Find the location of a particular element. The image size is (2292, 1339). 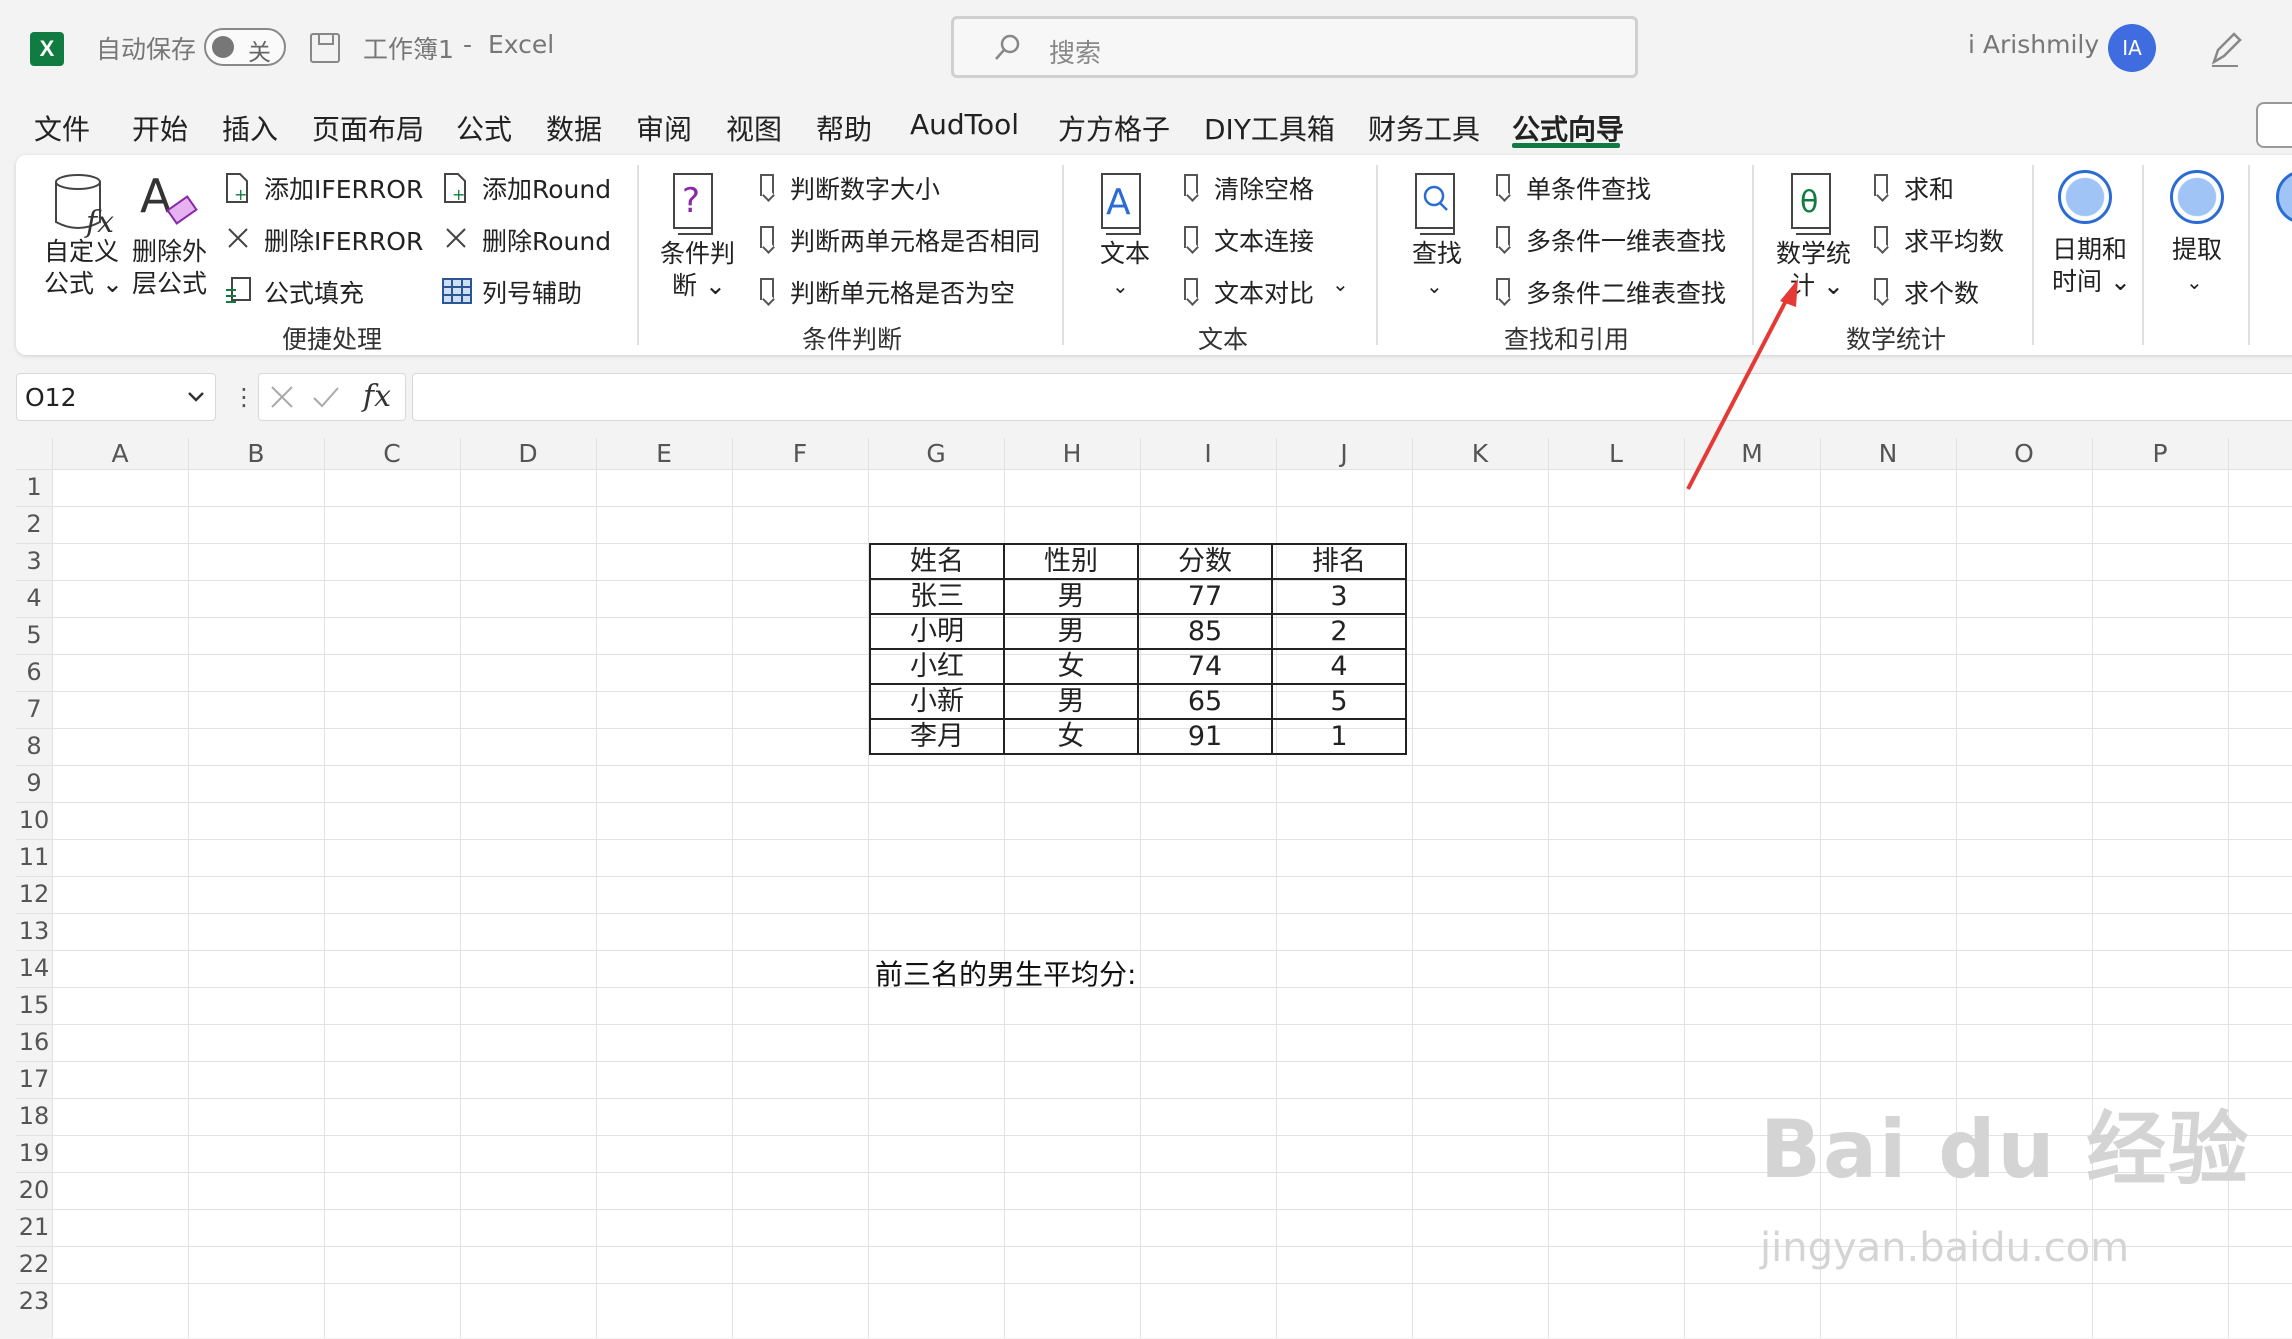

column-header-G: G is located at coordinates (936, 453).